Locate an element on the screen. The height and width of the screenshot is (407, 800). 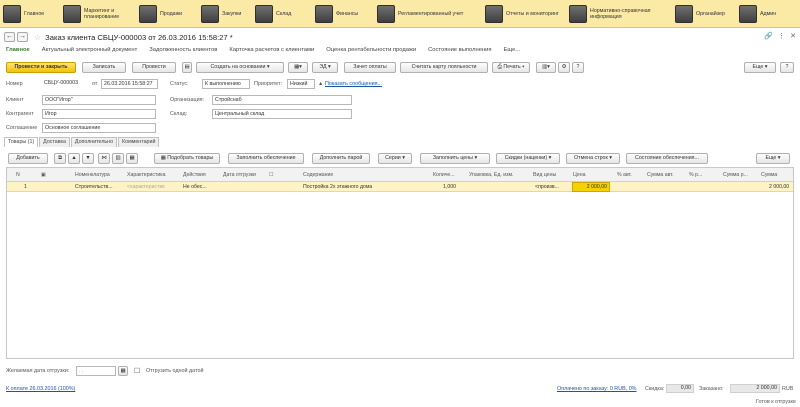
help-button: ? is located at coordinates (578, 67).